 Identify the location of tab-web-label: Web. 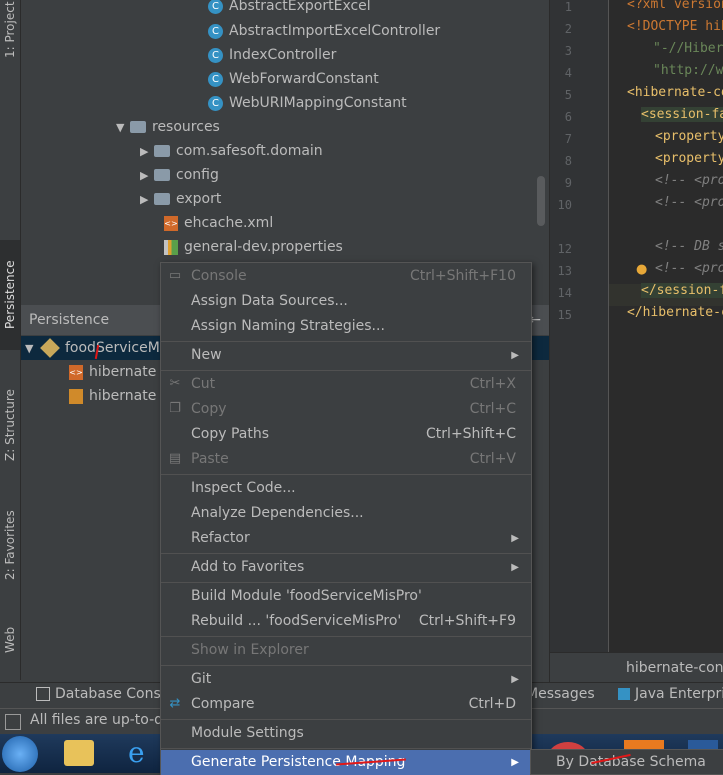
(10, 640).